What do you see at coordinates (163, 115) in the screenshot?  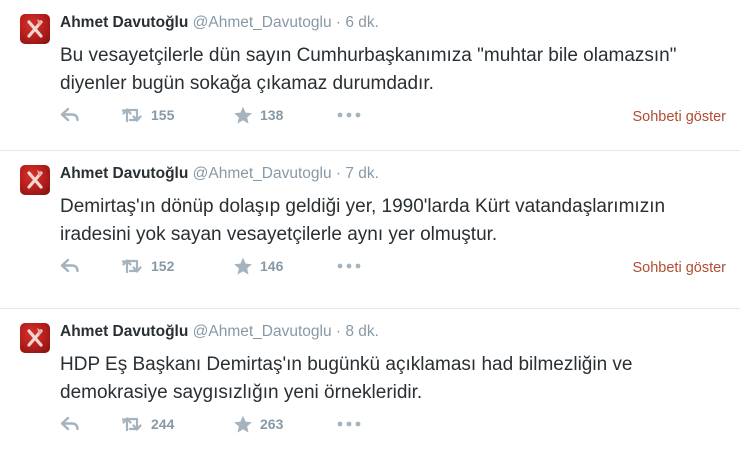 I see `retweet-count: 155` at bounding box center [163, 115].